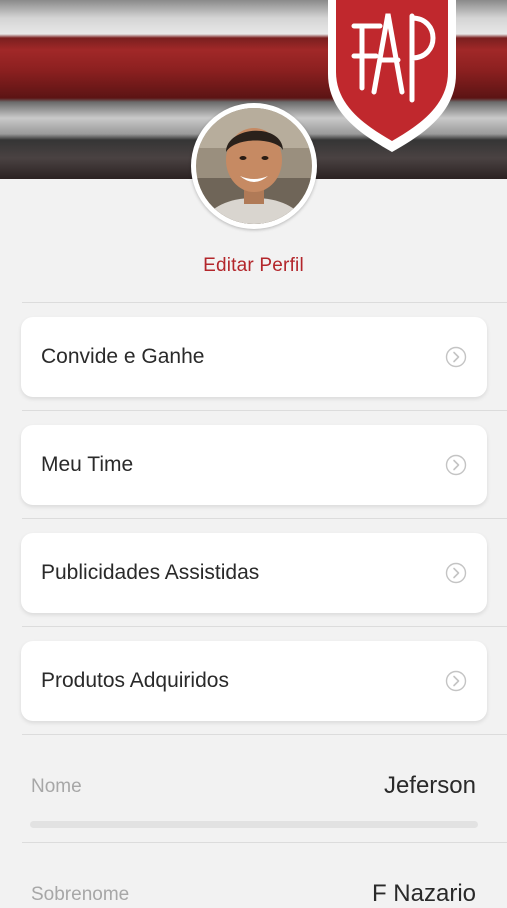 The width and height of the screenshot is (507, 908). I want to click on menu-item-produtos-adquiridos: Produtos Adquiridos, so click(254, 681).